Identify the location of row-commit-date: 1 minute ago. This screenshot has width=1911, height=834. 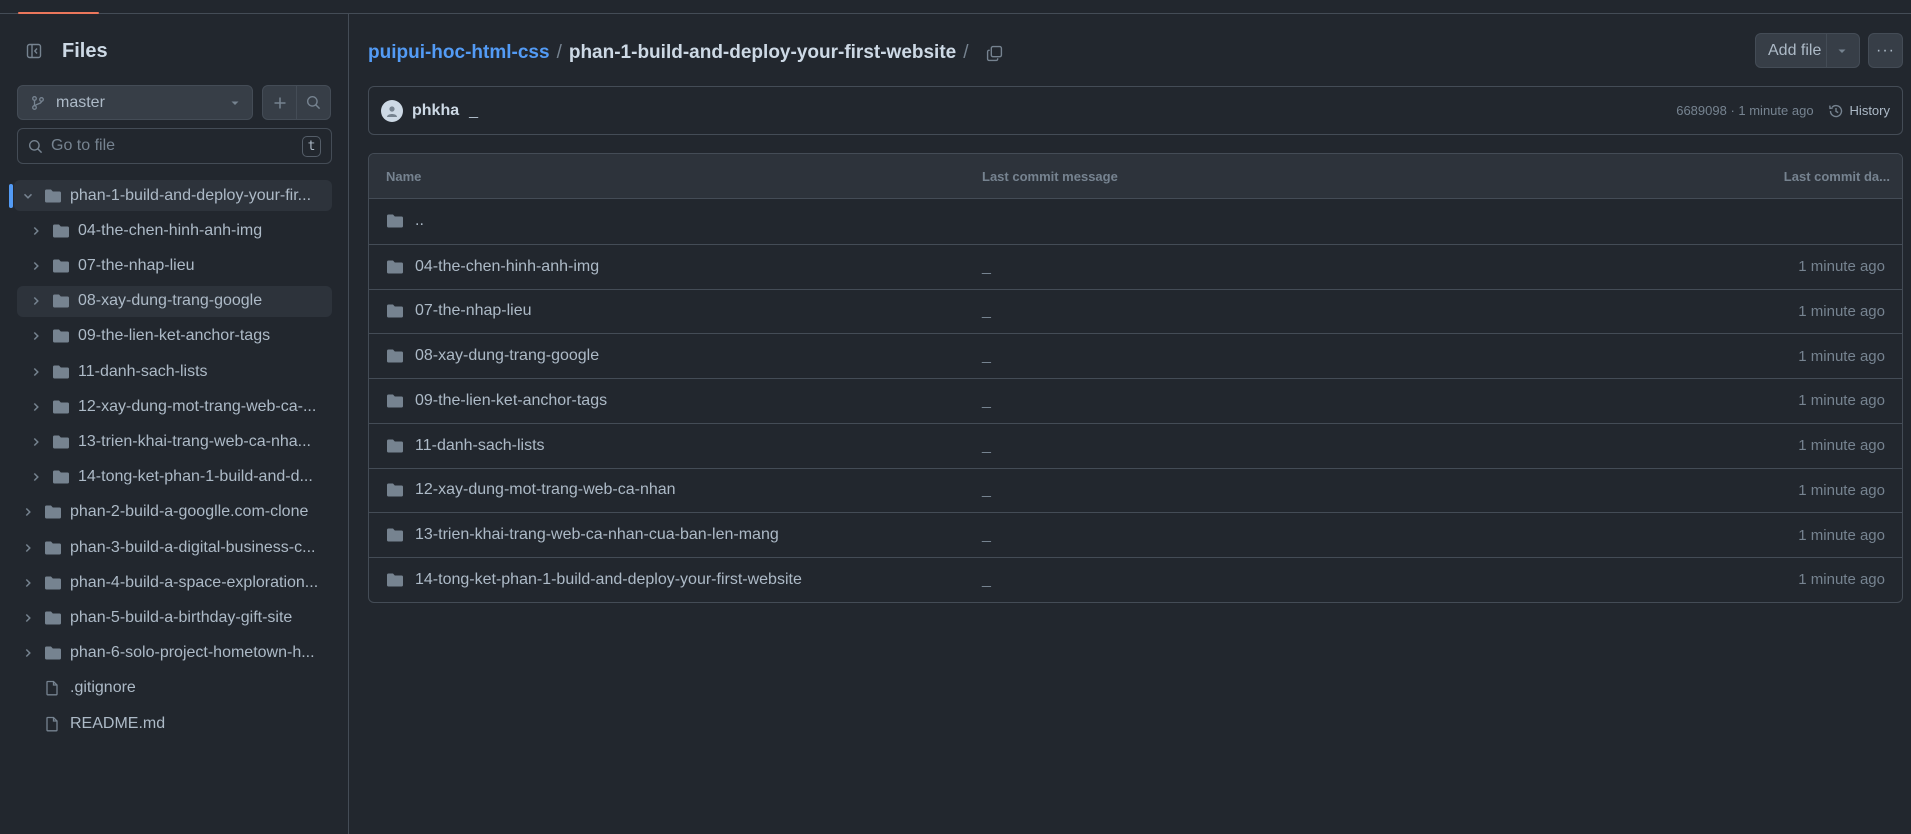
(1841, 490).